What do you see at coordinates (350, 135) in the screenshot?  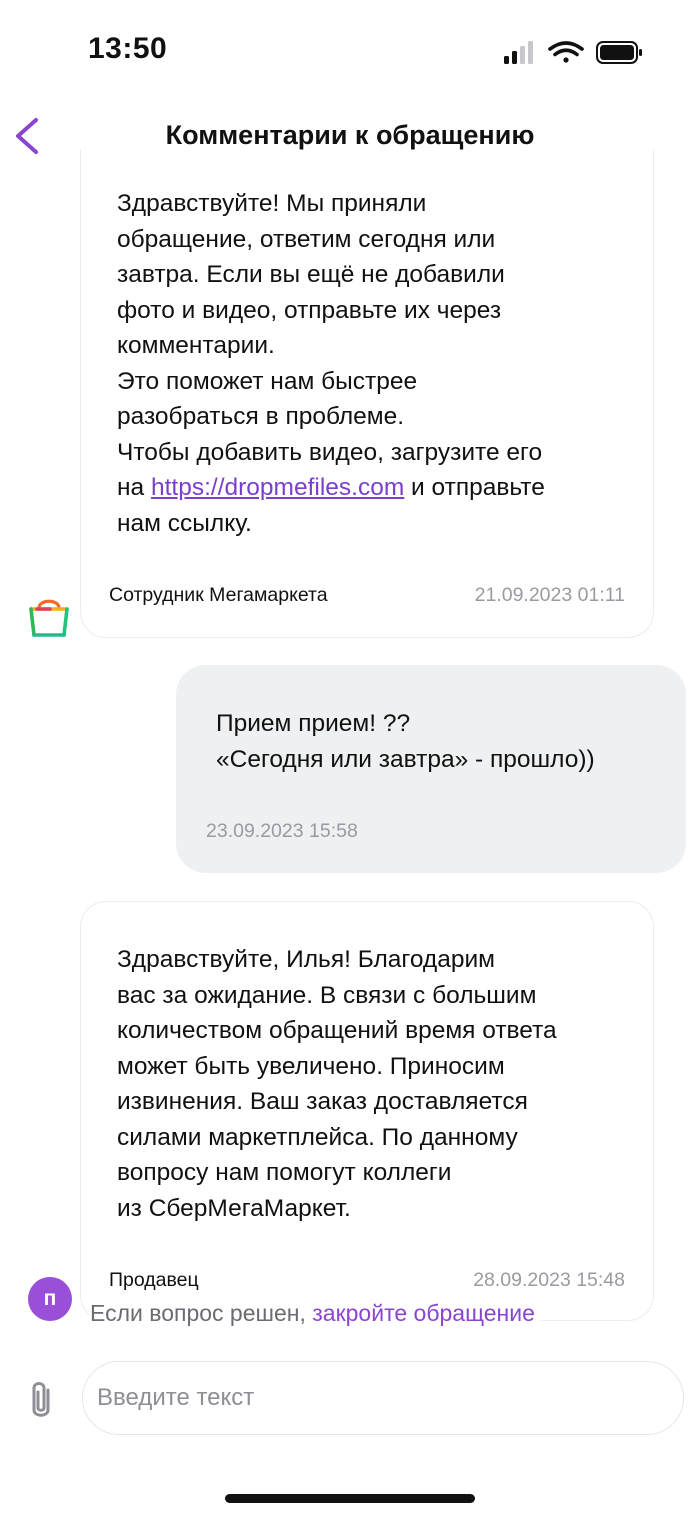 I see `page-title: Комментарии к обращению` at bounding box center [350, 135].